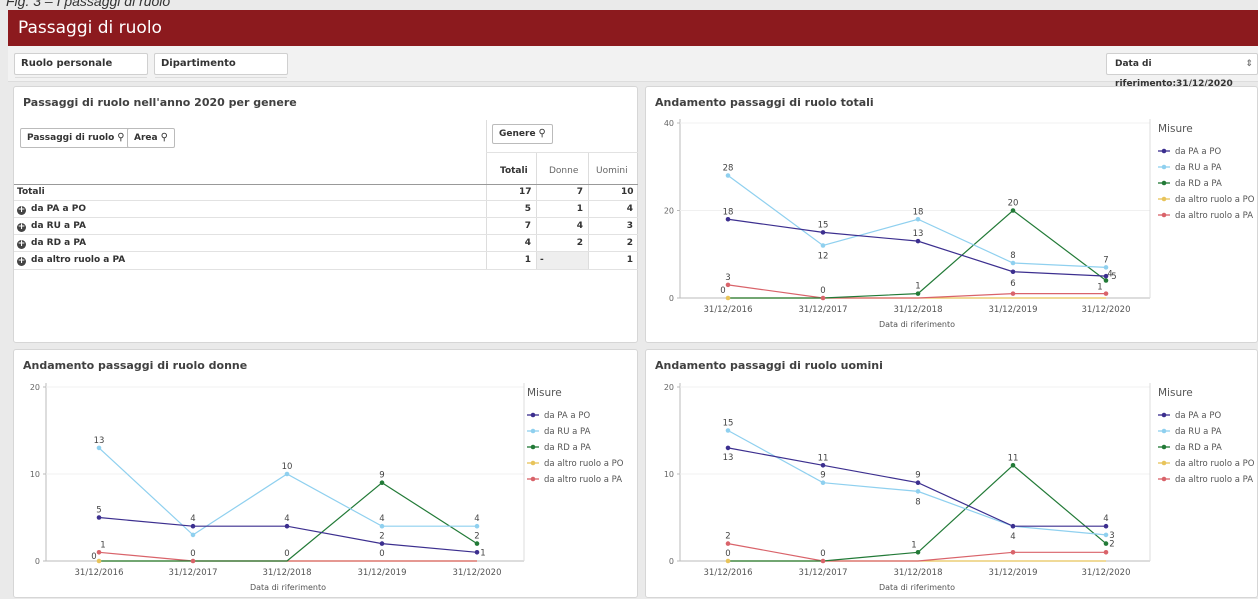 Image resolution: width=1258 pixels, height=599 pixels. What do you see at coordinates (1012, 256) in the screenshot?
I see `data-label: 8` at bounding box center [1012, 256].